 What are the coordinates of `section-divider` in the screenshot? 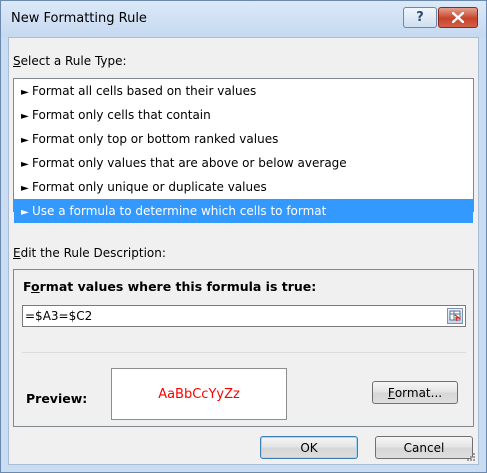 It's located at (244, 352).